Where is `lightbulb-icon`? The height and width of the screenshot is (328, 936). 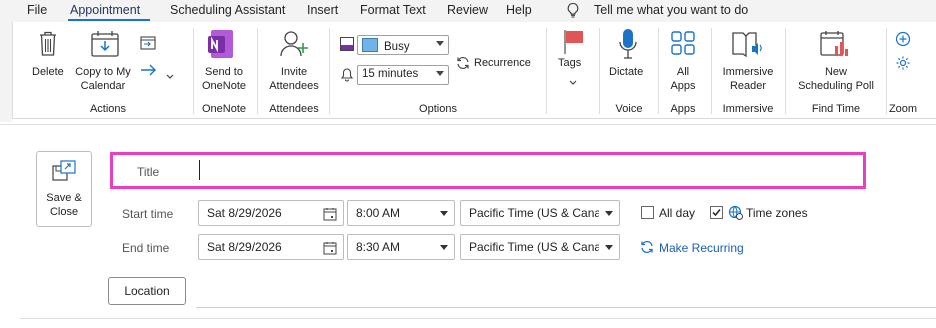 lightbulb-icon is located at coordinates (573, 12).